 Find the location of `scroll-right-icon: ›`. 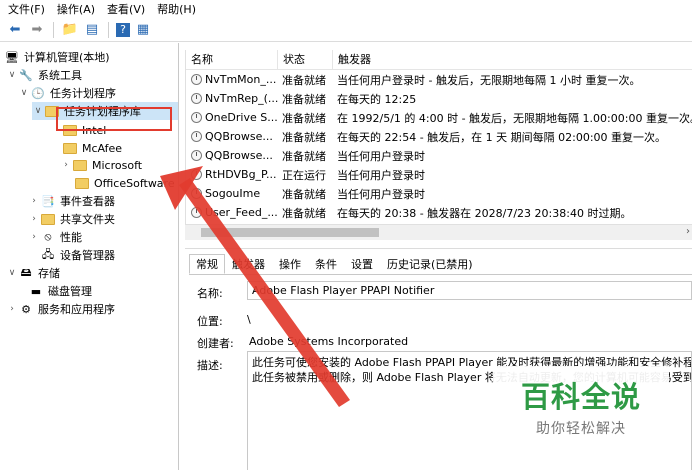

scroll-right-icon: › is located at coordinates (688, 231).